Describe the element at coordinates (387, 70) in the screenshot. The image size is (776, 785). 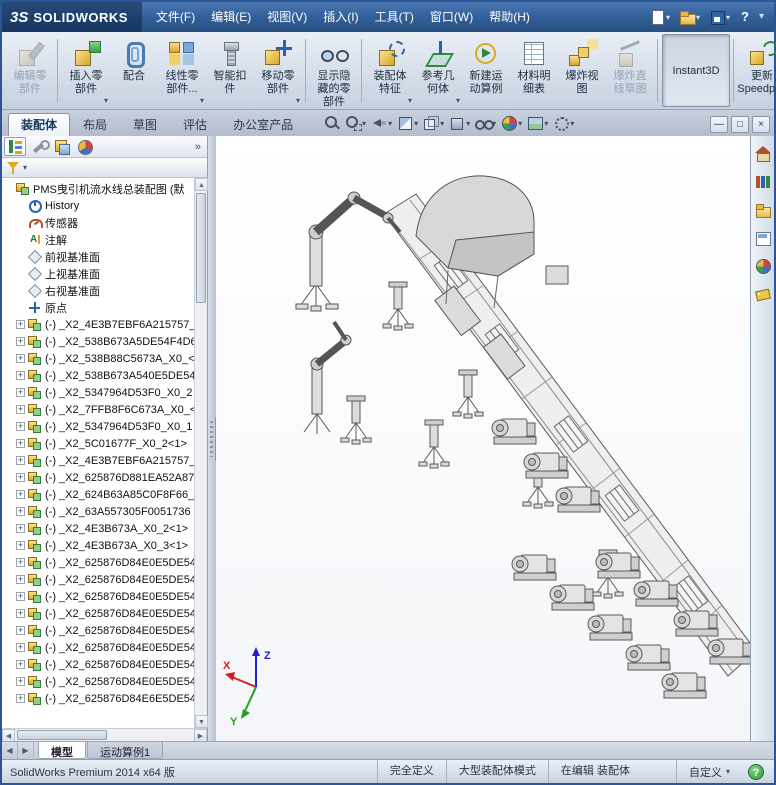
I see `assembly-features-button: 装配体 特征 ▾` at that location.